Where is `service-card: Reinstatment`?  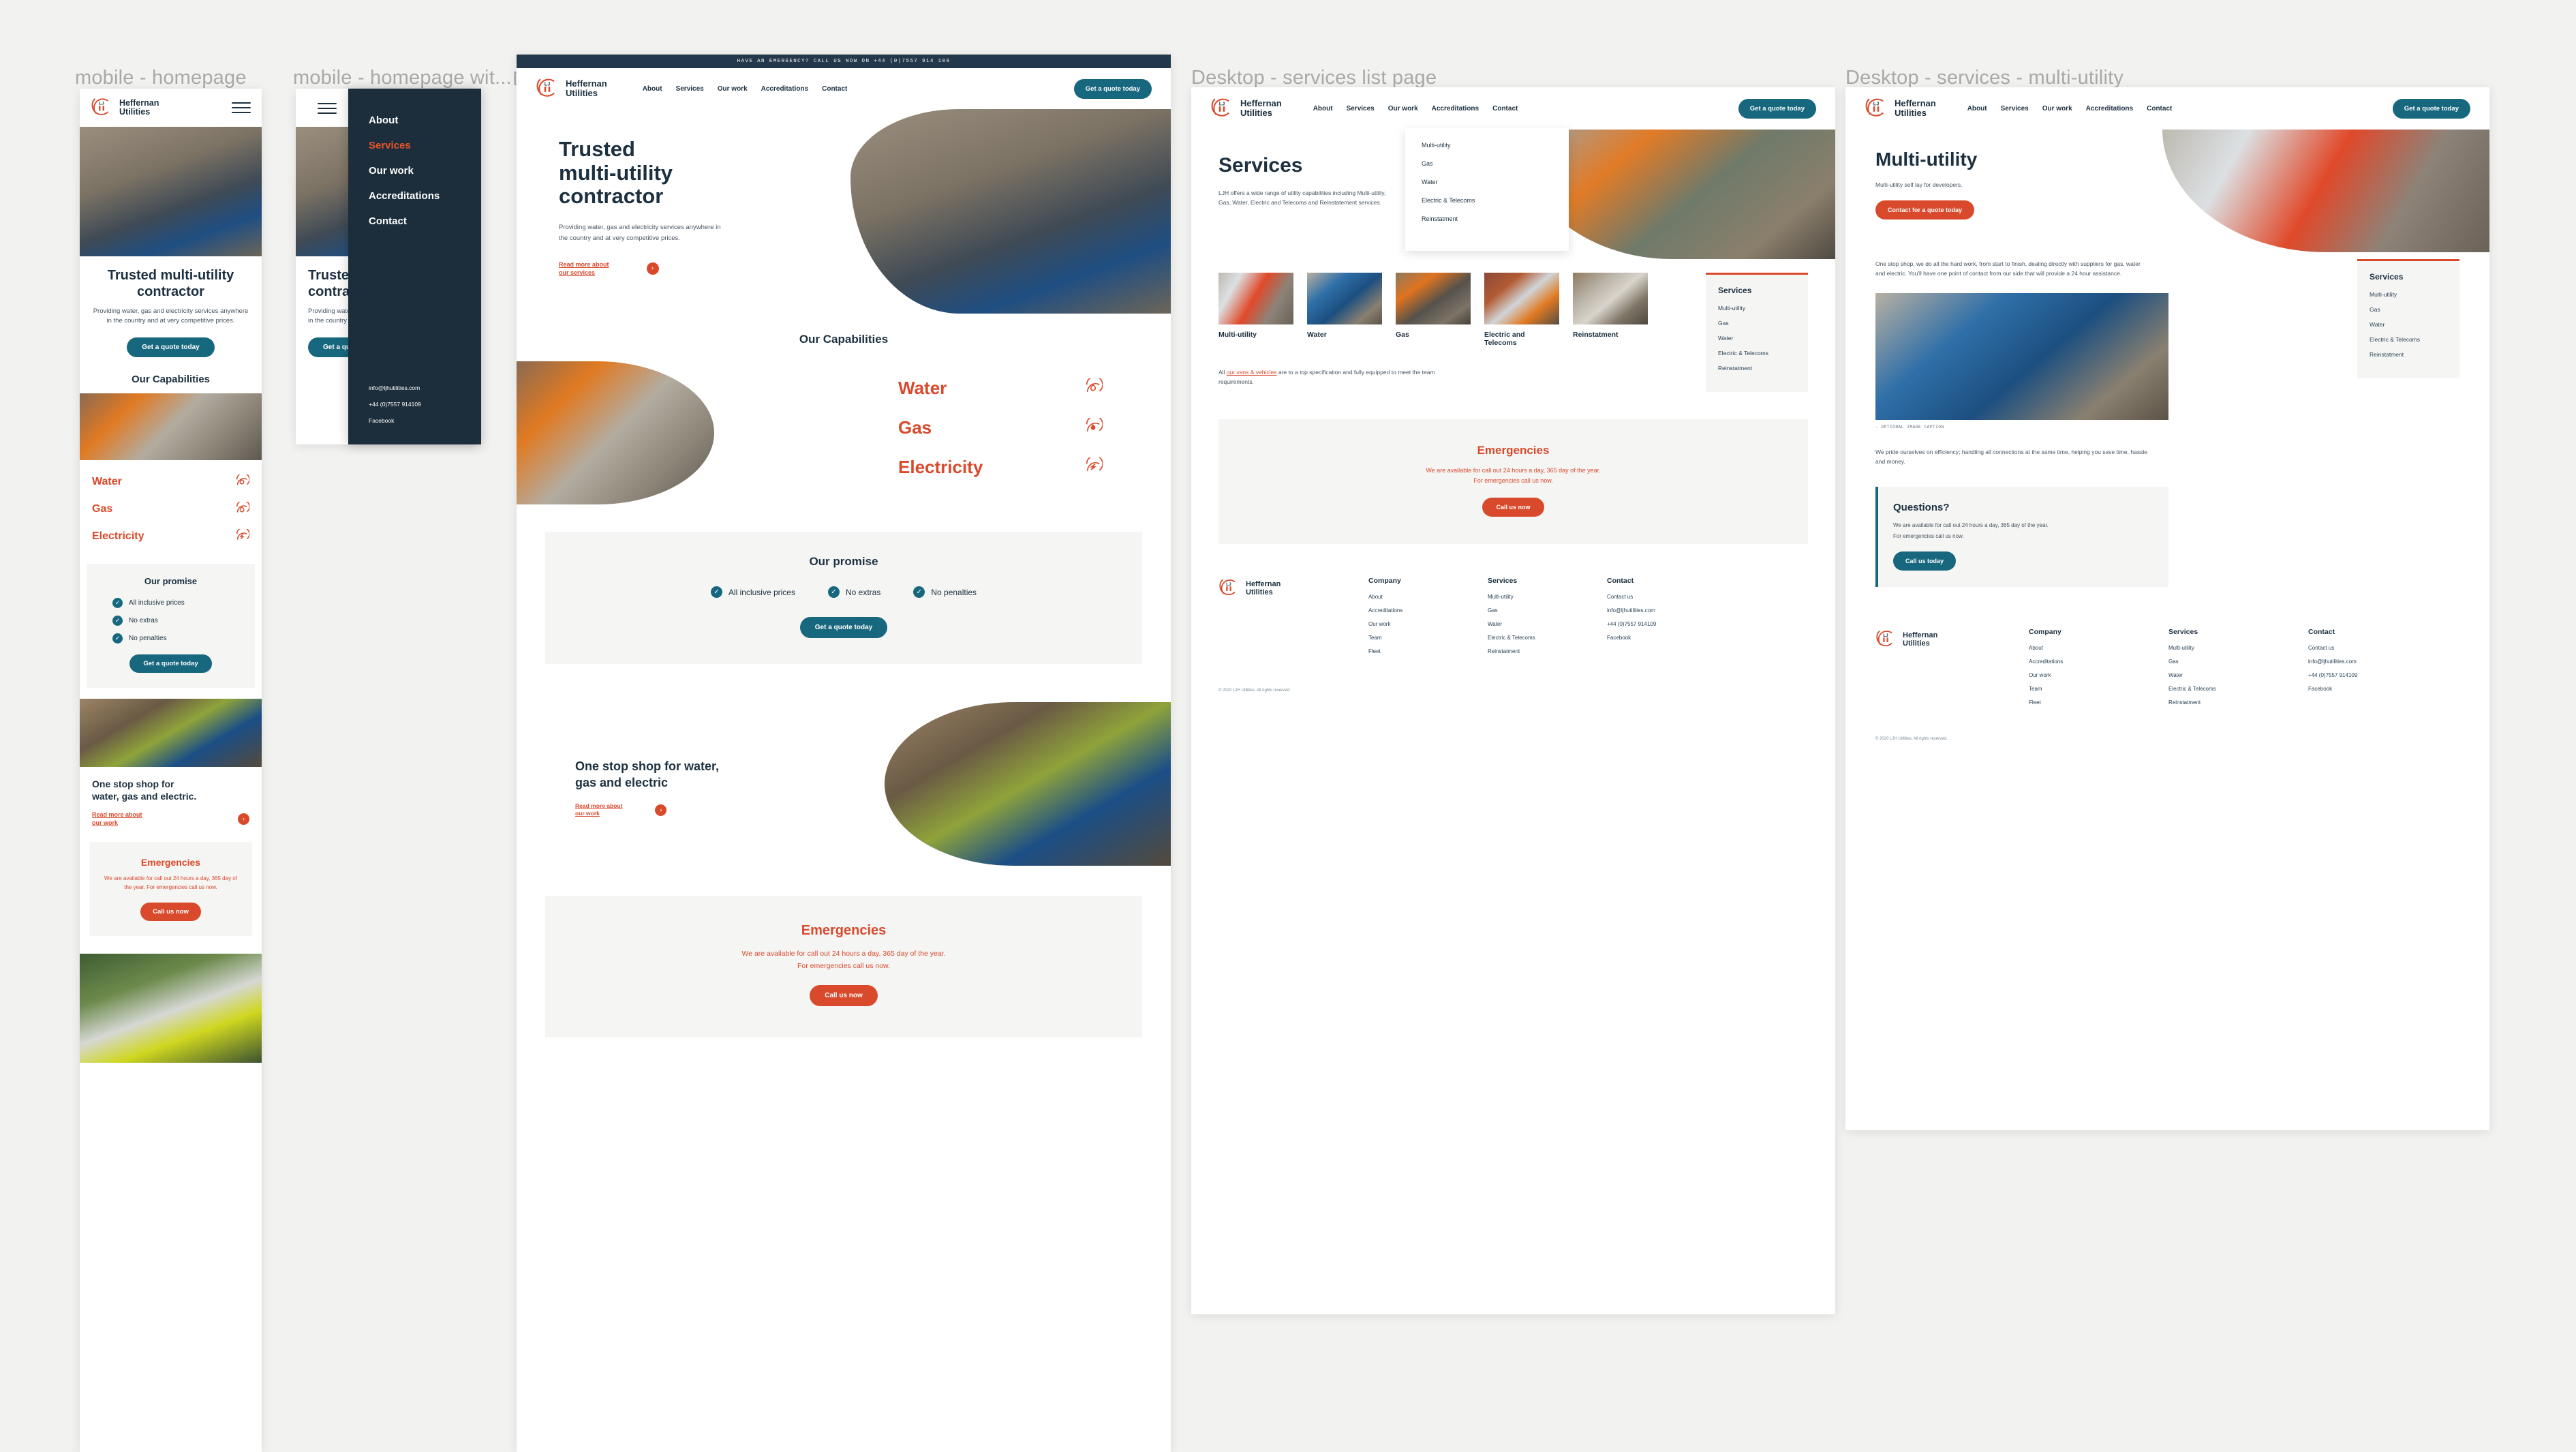
service-card: Reinstatment is located at coordinates (1610, 310).